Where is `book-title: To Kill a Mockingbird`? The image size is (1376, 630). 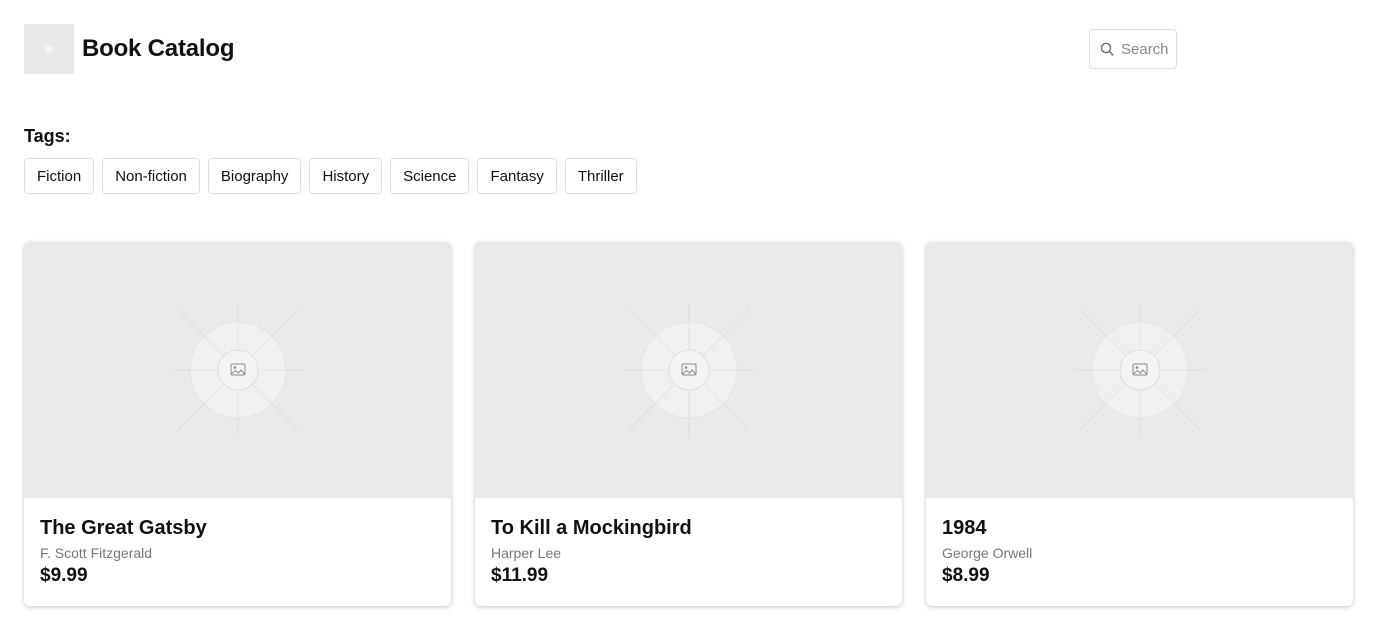 book-title: To Kill a Mockingbird is located at coordinates (688, 528).